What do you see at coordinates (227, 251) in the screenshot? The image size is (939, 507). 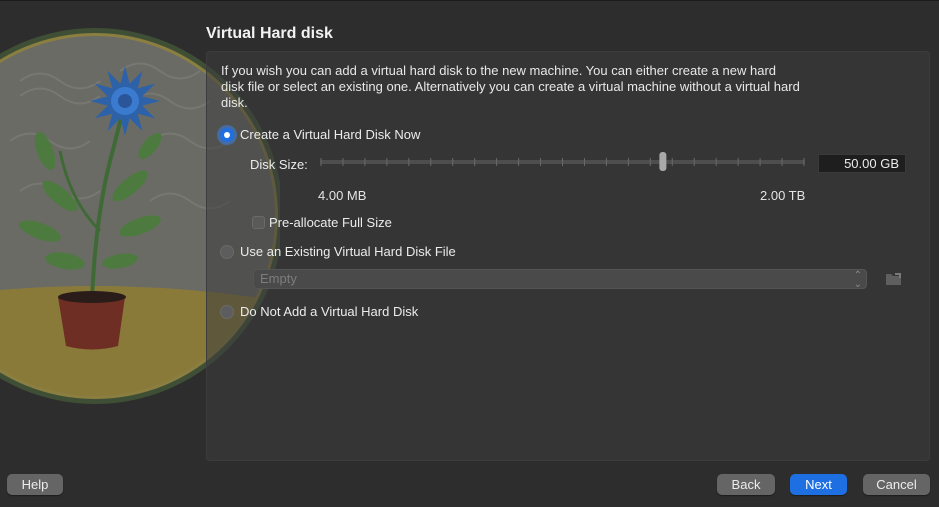 I see `radio-use-existing` at bounding box center [227, 251].